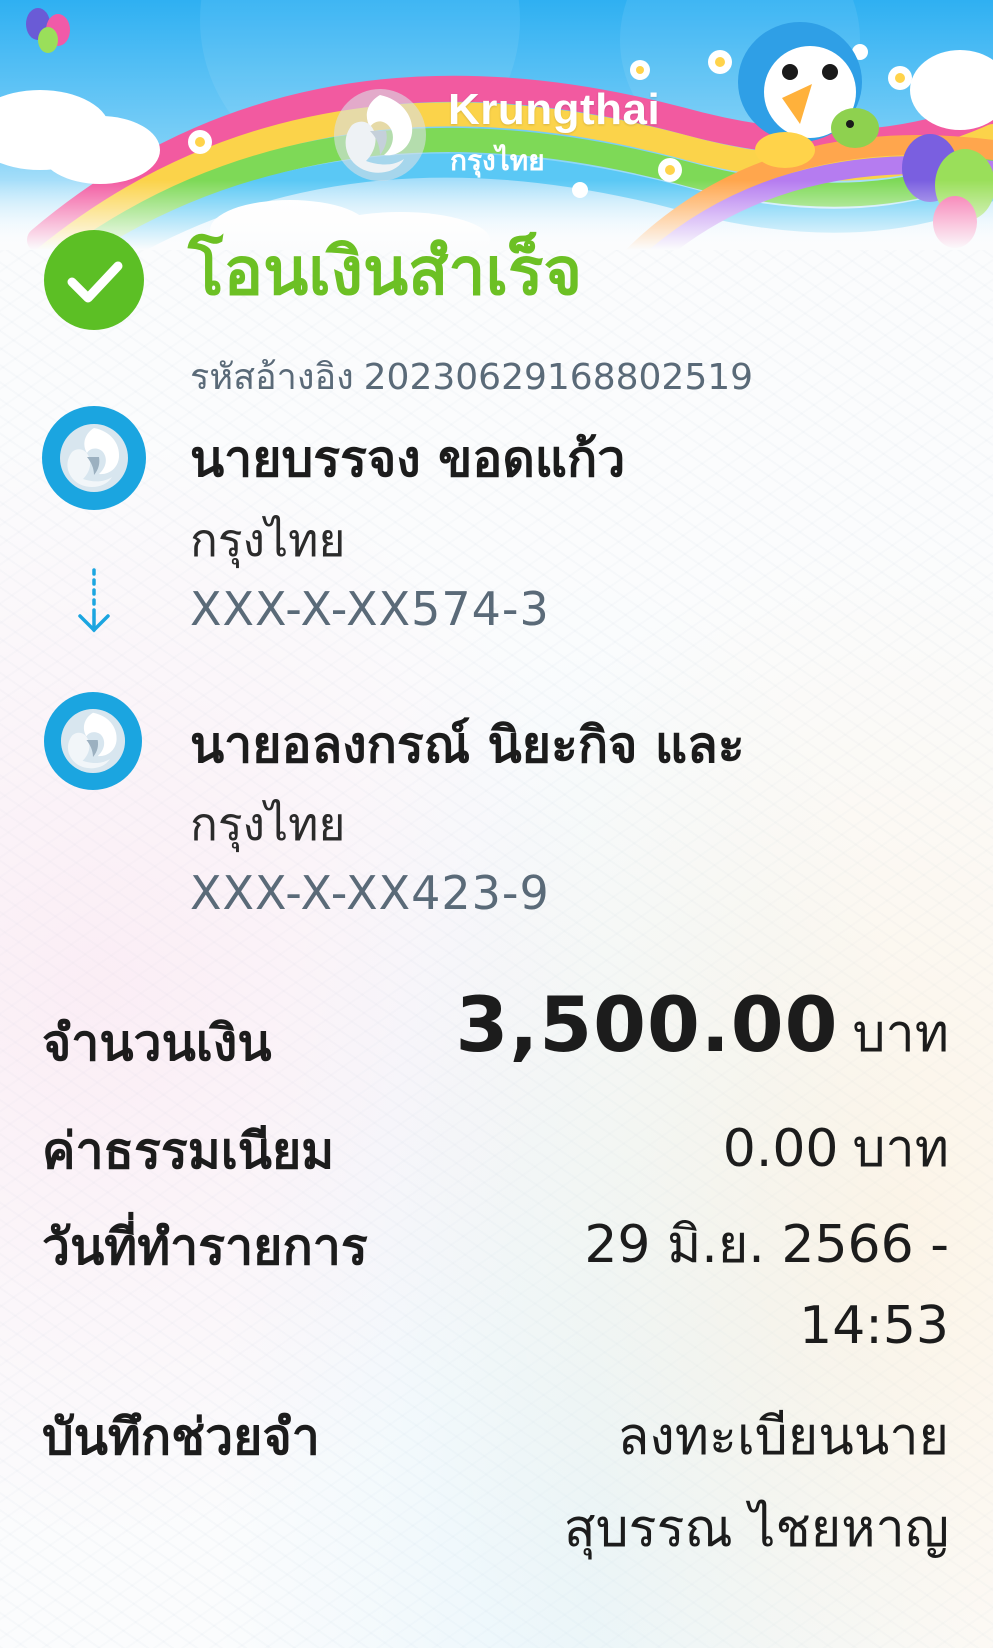 The image size is (993, 1648). What do you see at coordinates (370, 609) in the screenshot?
I see `sender-account: XXX-X-XX574-3` at bounding box center [370, 609].